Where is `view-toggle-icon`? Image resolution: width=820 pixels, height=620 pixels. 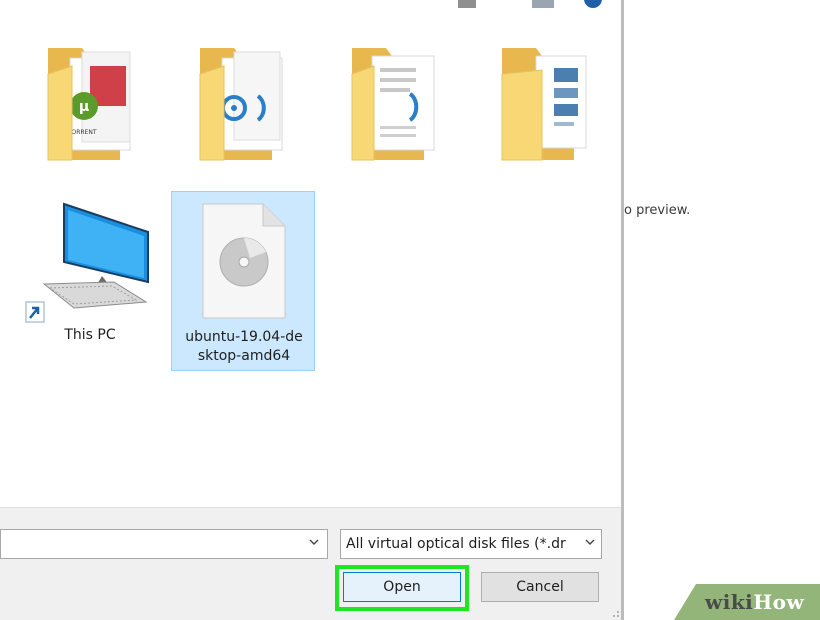 view-toggle-icon is located at coordinates (467, 4).